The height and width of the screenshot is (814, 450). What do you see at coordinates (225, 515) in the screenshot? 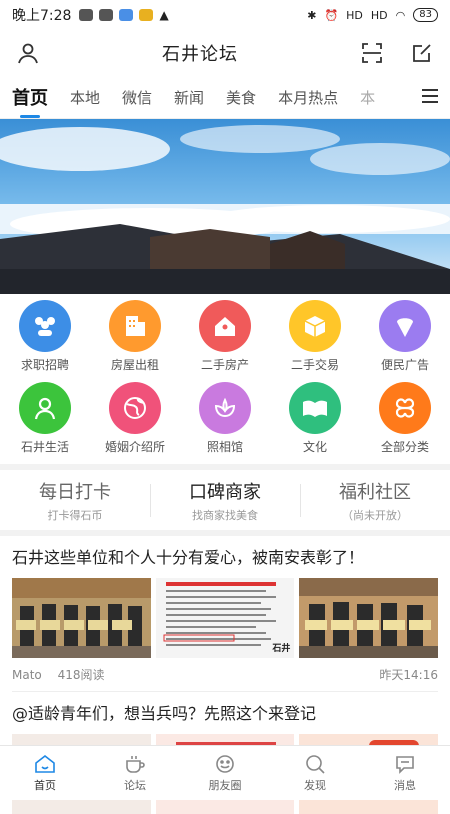
I see `promo-subtitle: 找商家找美食` at bounding box center [225, 515].